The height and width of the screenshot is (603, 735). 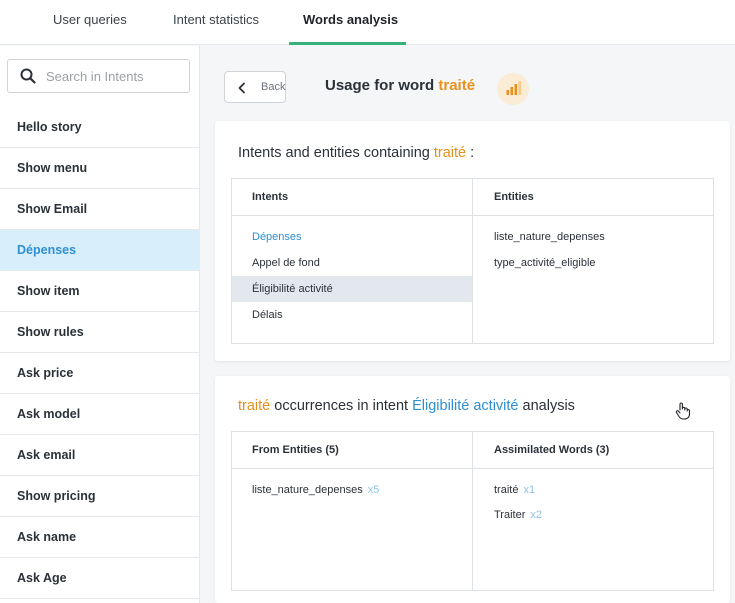 What do you see at coordinates (100, 291) in the screenshot?
I see `sidebar-item-show-item: Show item` at bounding box center [100, 291].